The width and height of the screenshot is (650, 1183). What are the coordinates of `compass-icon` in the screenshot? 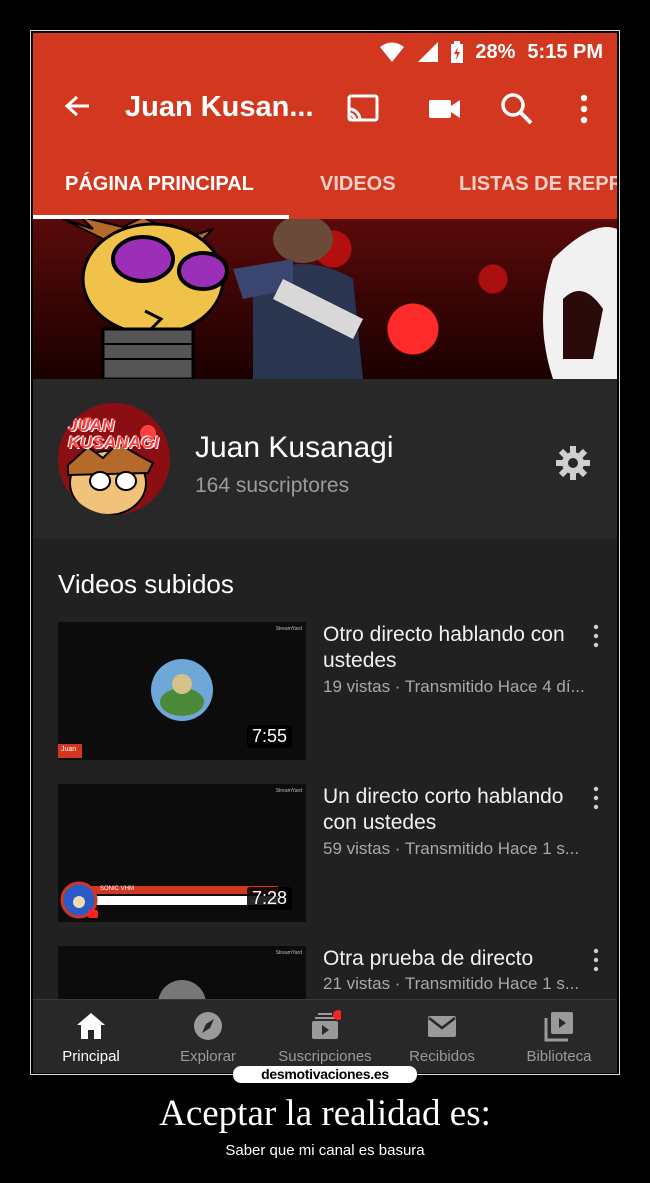 It's located at (208, 1026).